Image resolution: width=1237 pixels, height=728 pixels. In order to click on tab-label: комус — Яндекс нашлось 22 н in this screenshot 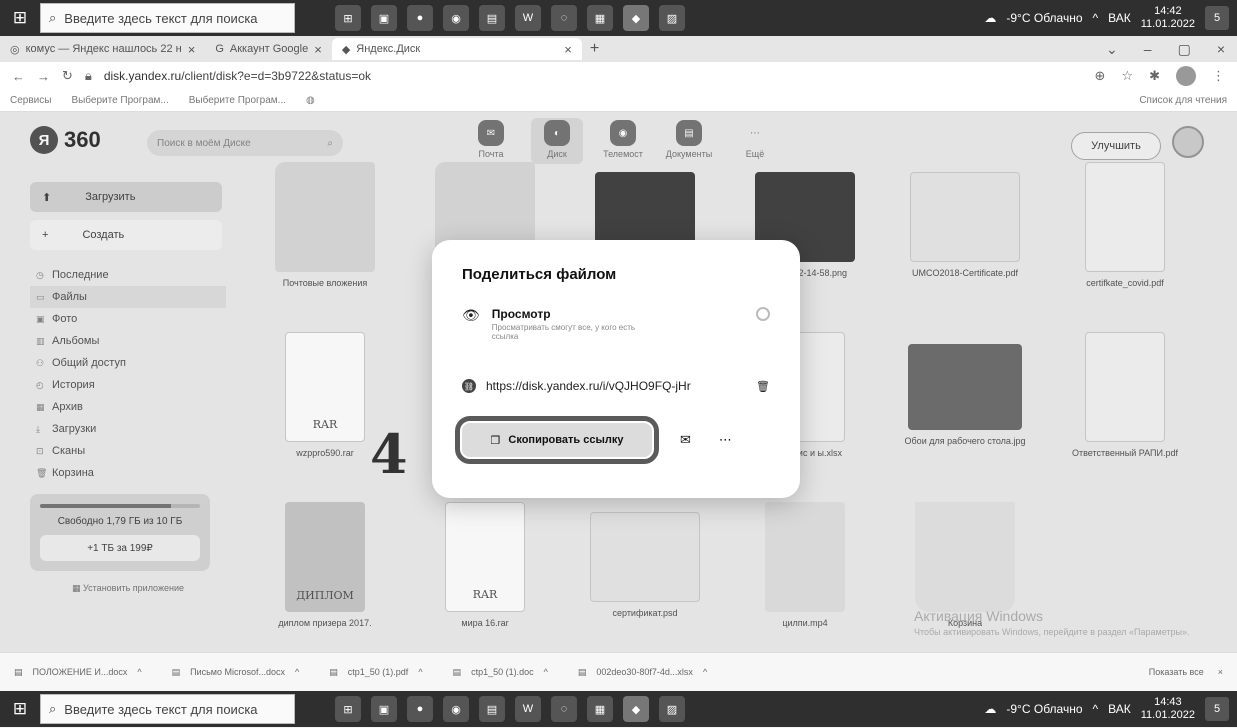, I will do `click(103, 49)`.